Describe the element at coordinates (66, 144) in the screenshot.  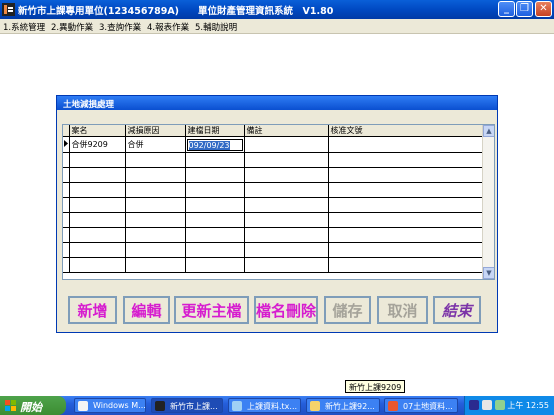
I see `current-row-icon` at that location.